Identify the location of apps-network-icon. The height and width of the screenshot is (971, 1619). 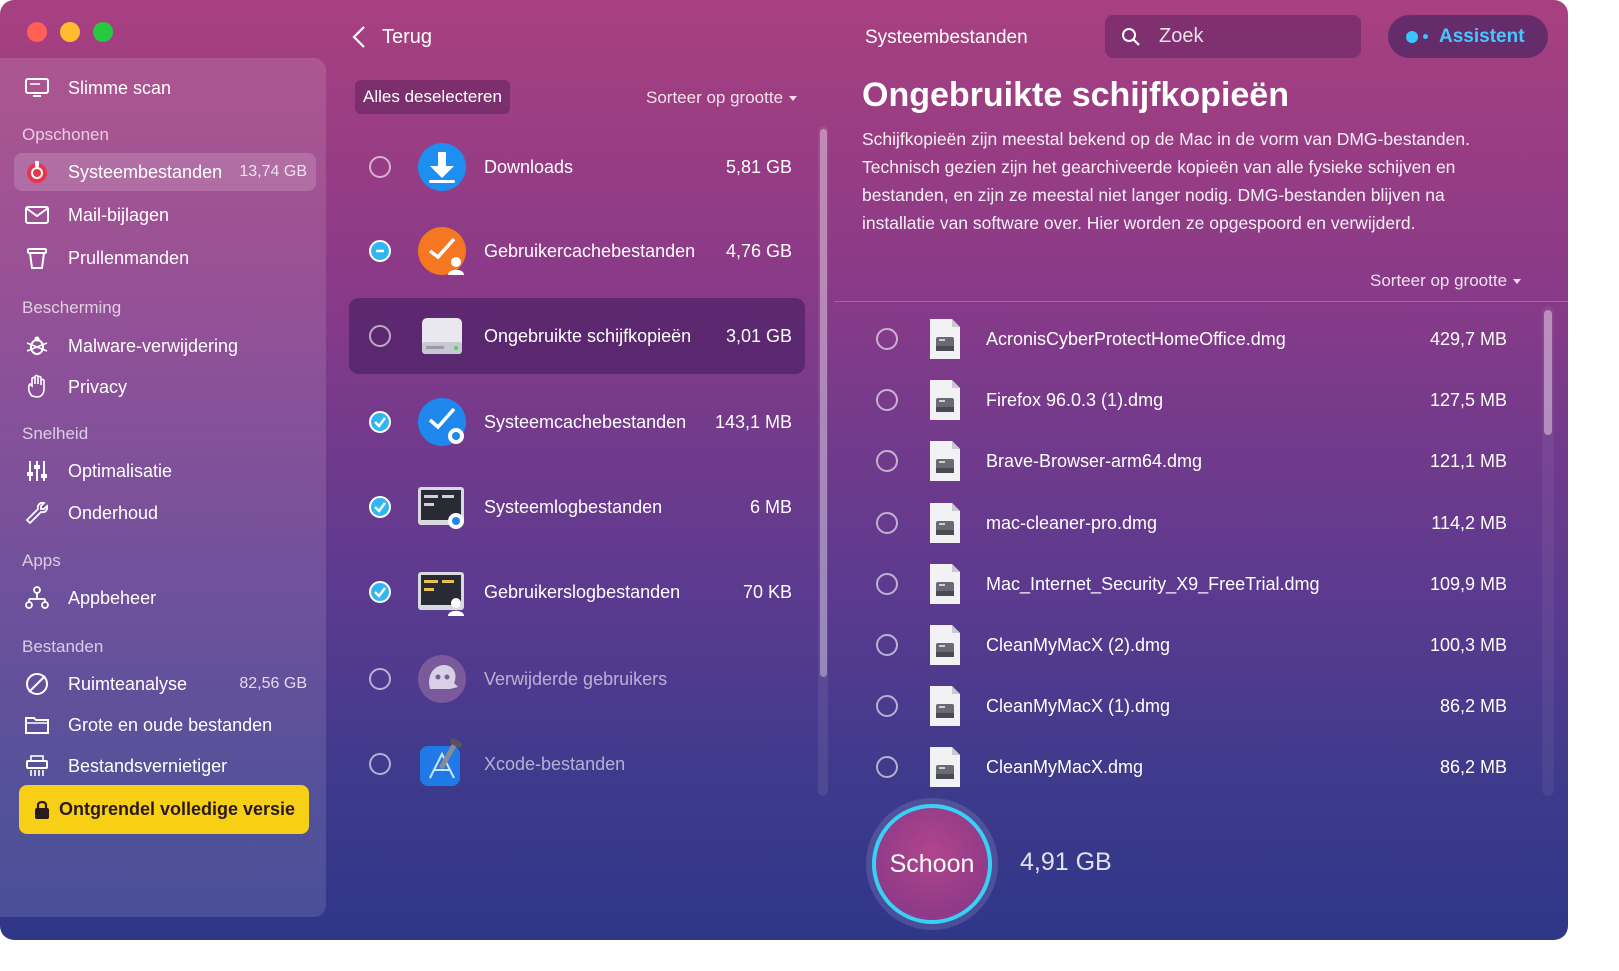
(37, 598).